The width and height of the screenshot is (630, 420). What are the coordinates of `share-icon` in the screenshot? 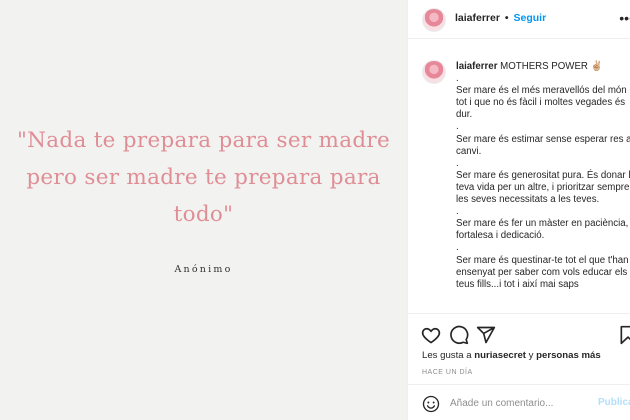 It's located at (486, 335).